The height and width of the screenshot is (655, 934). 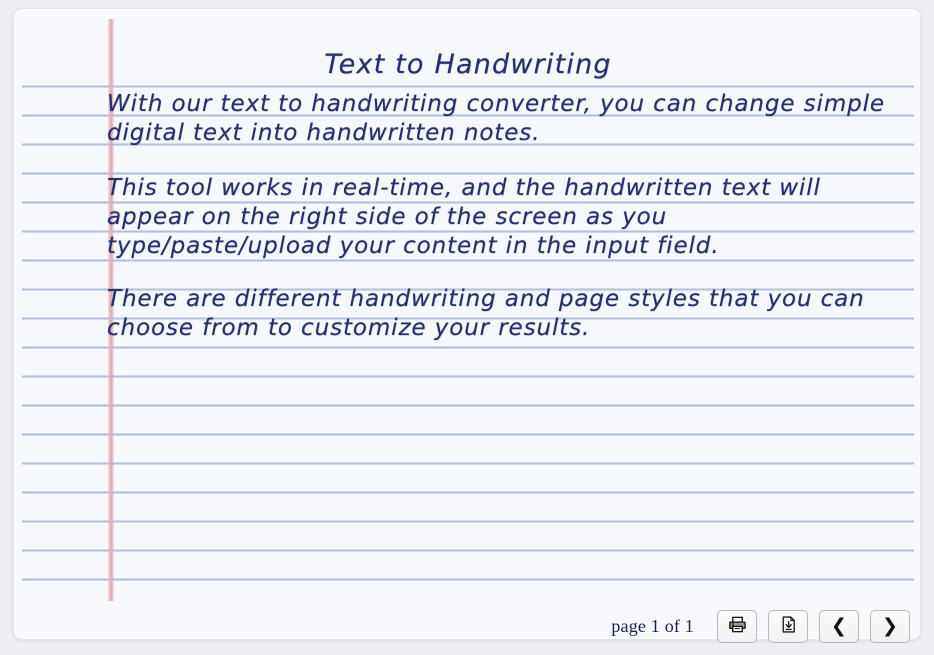 What do you see at coordinates (468, 64) in the screenshot?
I see `page-title: Text to Handwriting` at bounding box center [468, 64].